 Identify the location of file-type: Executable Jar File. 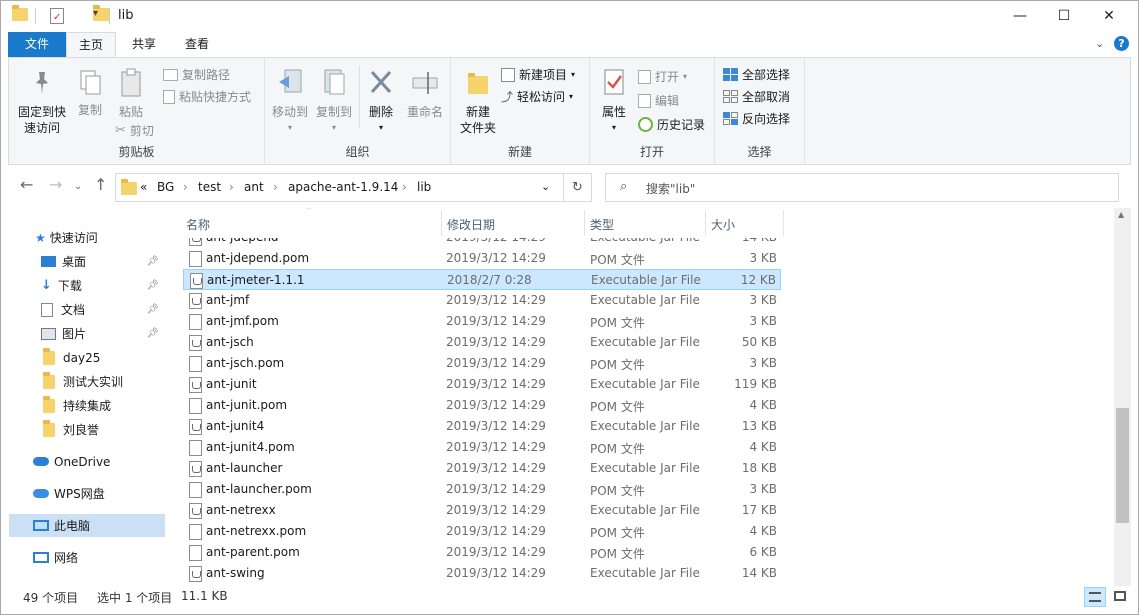
(645, 300).